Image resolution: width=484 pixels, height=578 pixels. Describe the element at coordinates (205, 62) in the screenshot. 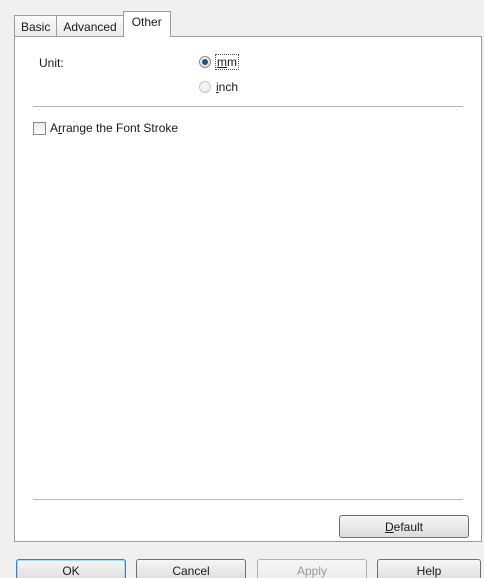

I see `mm-radio` at that location.